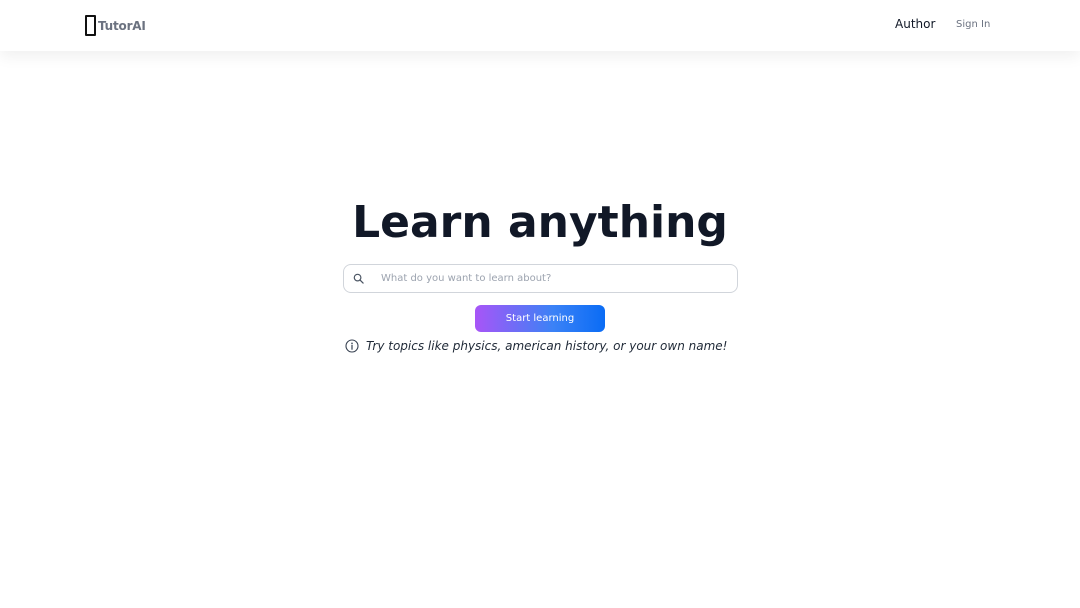 The image size is (1080, 608). Describe the element at coordinates (358, 278) in the screenshot. I see `search-icon` at that location.